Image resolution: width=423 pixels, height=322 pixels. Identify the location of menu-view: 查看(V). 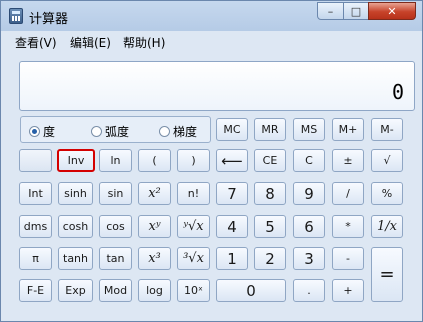
(36, 42).